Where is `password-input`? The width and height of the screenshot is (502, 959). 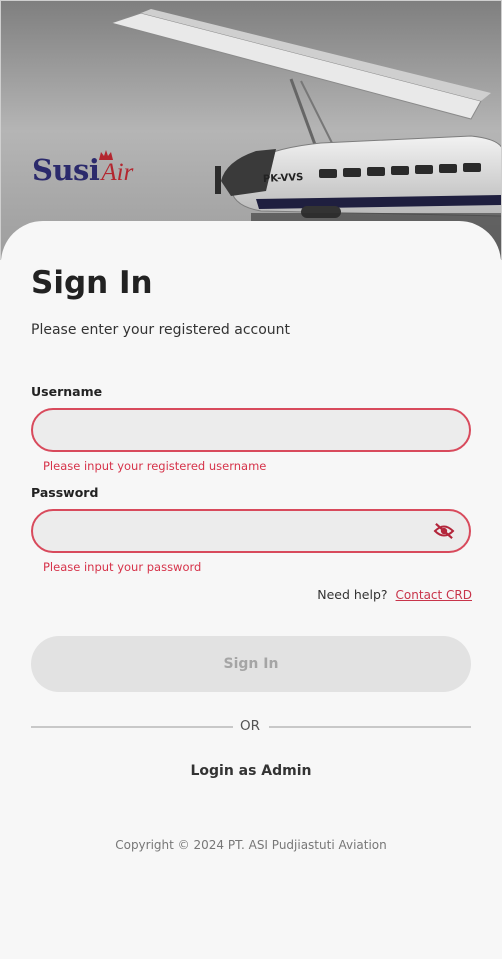 password-input is located at coordinates (251, 531).